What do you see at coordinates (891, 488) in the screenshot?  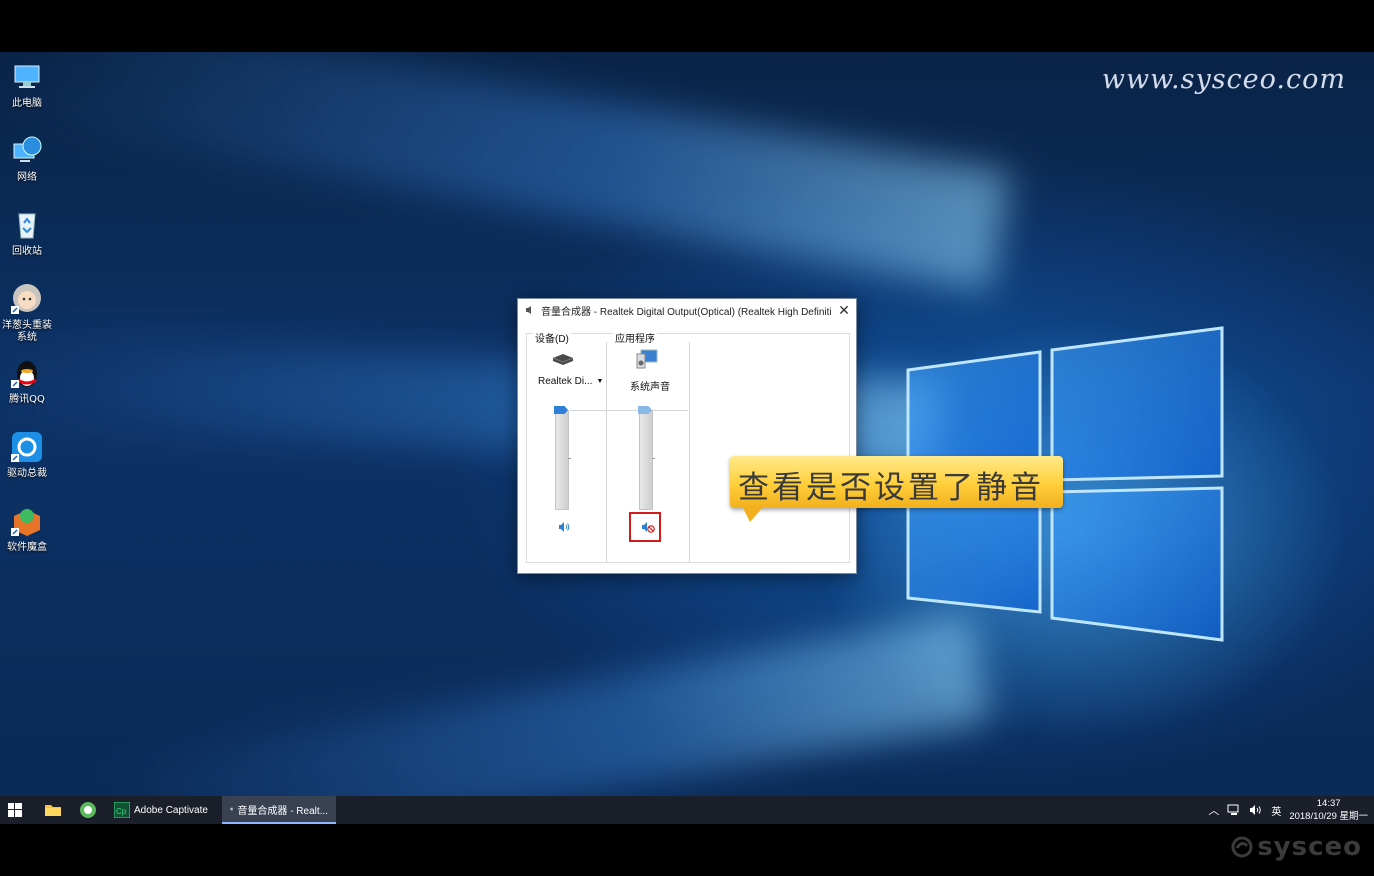 I see `callout-text: 查看是否设置了静音` at bounding box center [891, 488].